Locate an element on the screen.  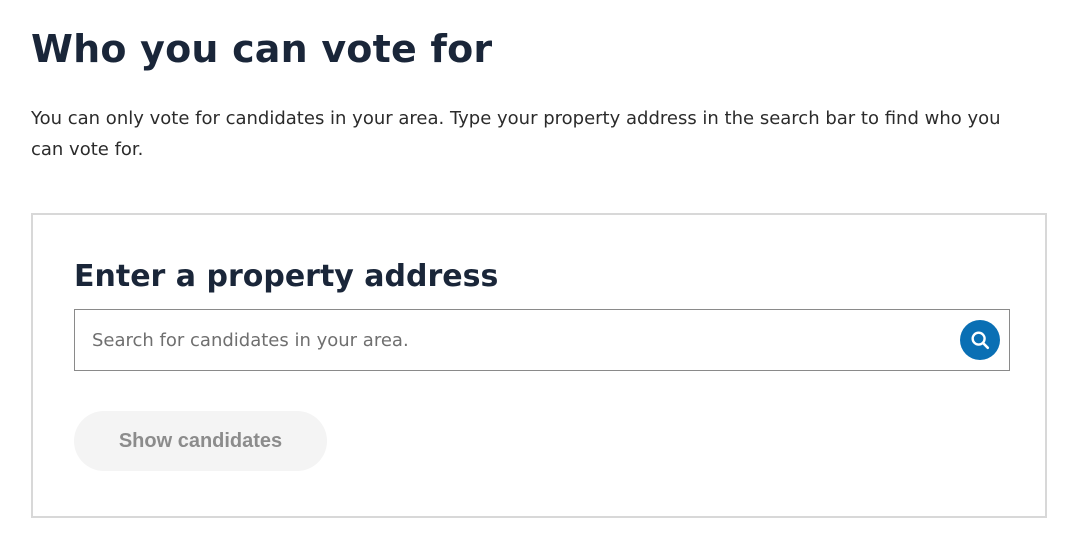
page-title: Who you can vote for is located at coordinates (262, 49).